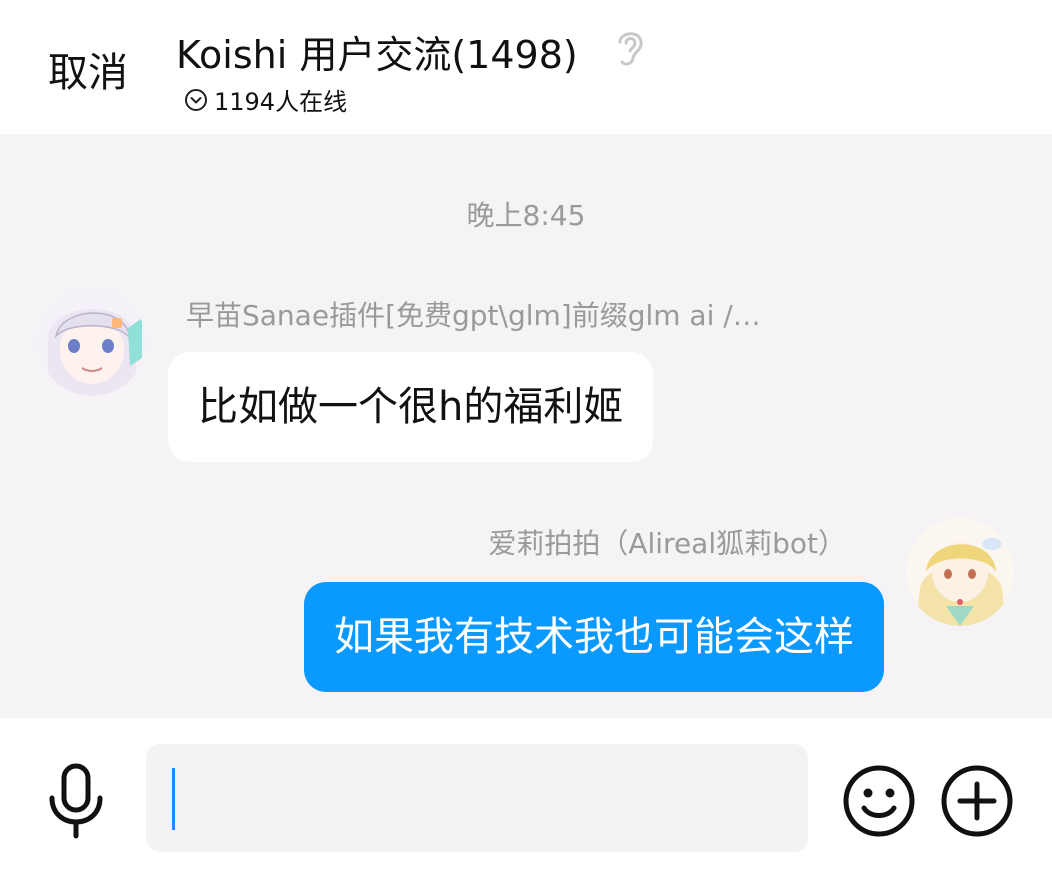 Image resolution: width=1052 pixels, height=880 pixels. What do you see at coordinates (594, 637) in the screenshot?
I see `message-bubble-outgoing: 如果我有技术我也可能会这样` at bounding box center [594, 637].